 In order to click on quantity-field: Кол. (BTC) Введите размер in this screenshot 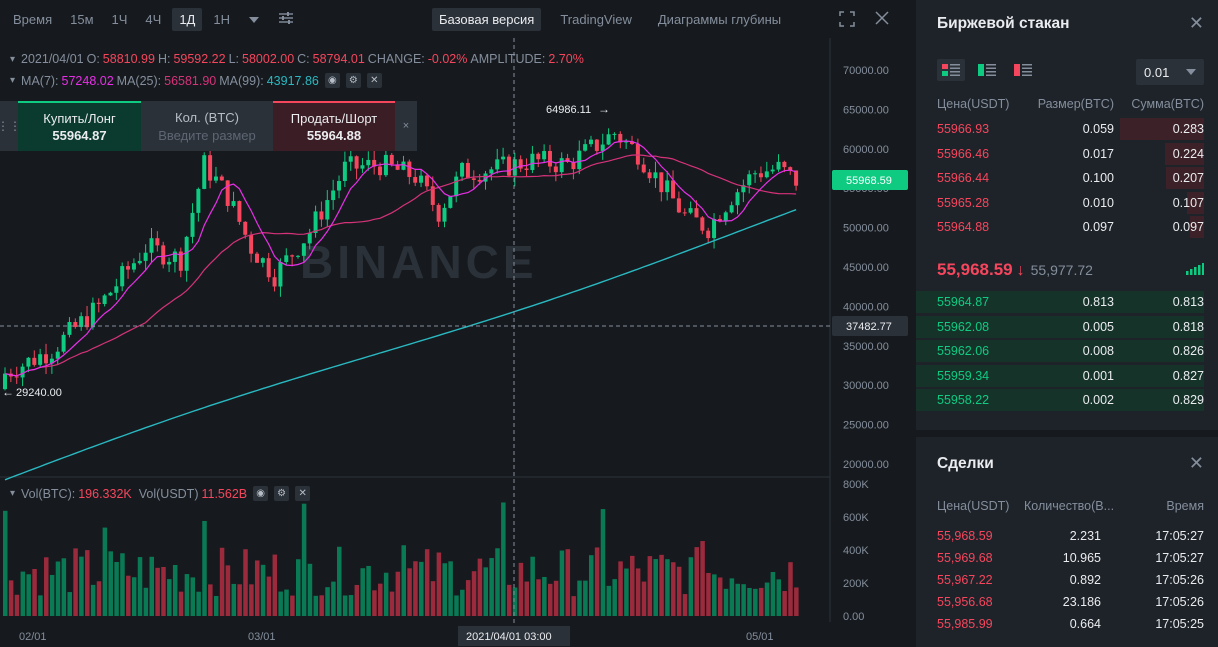, I will do `click(207, 126)`.